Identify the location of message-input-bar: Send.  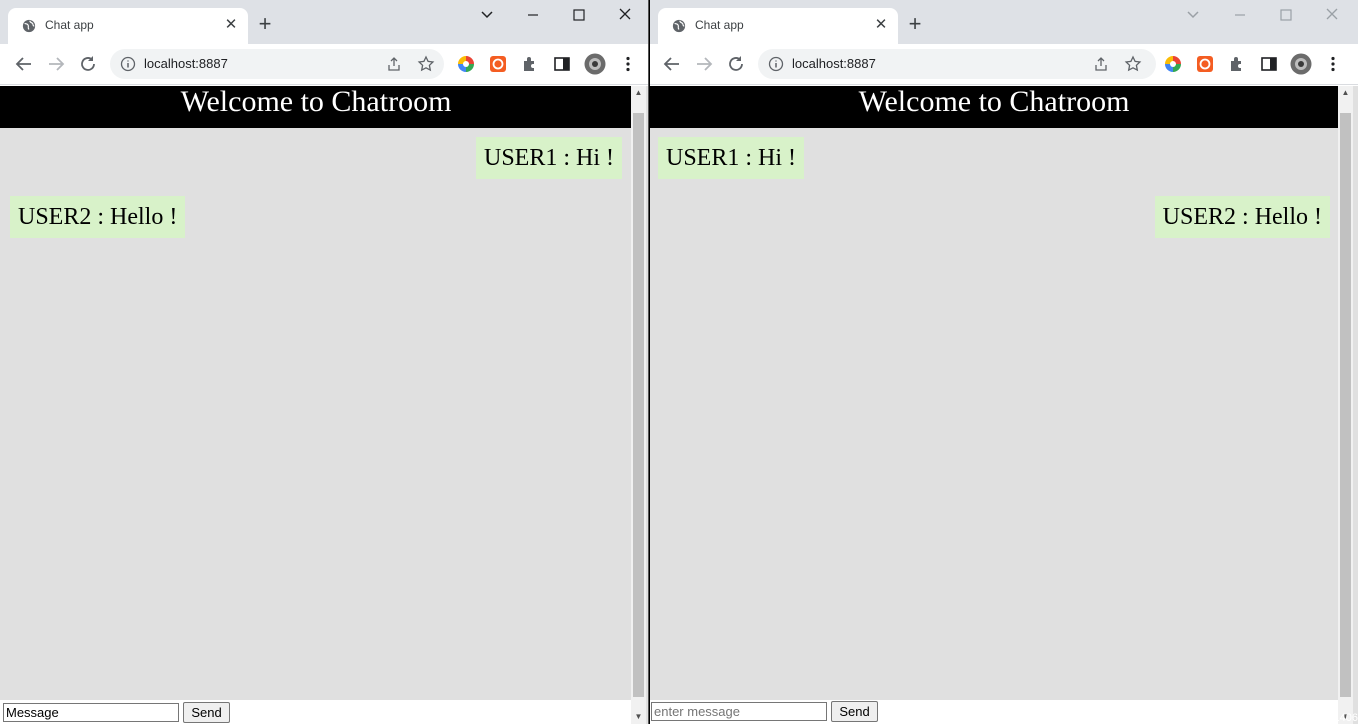
(316, 712).